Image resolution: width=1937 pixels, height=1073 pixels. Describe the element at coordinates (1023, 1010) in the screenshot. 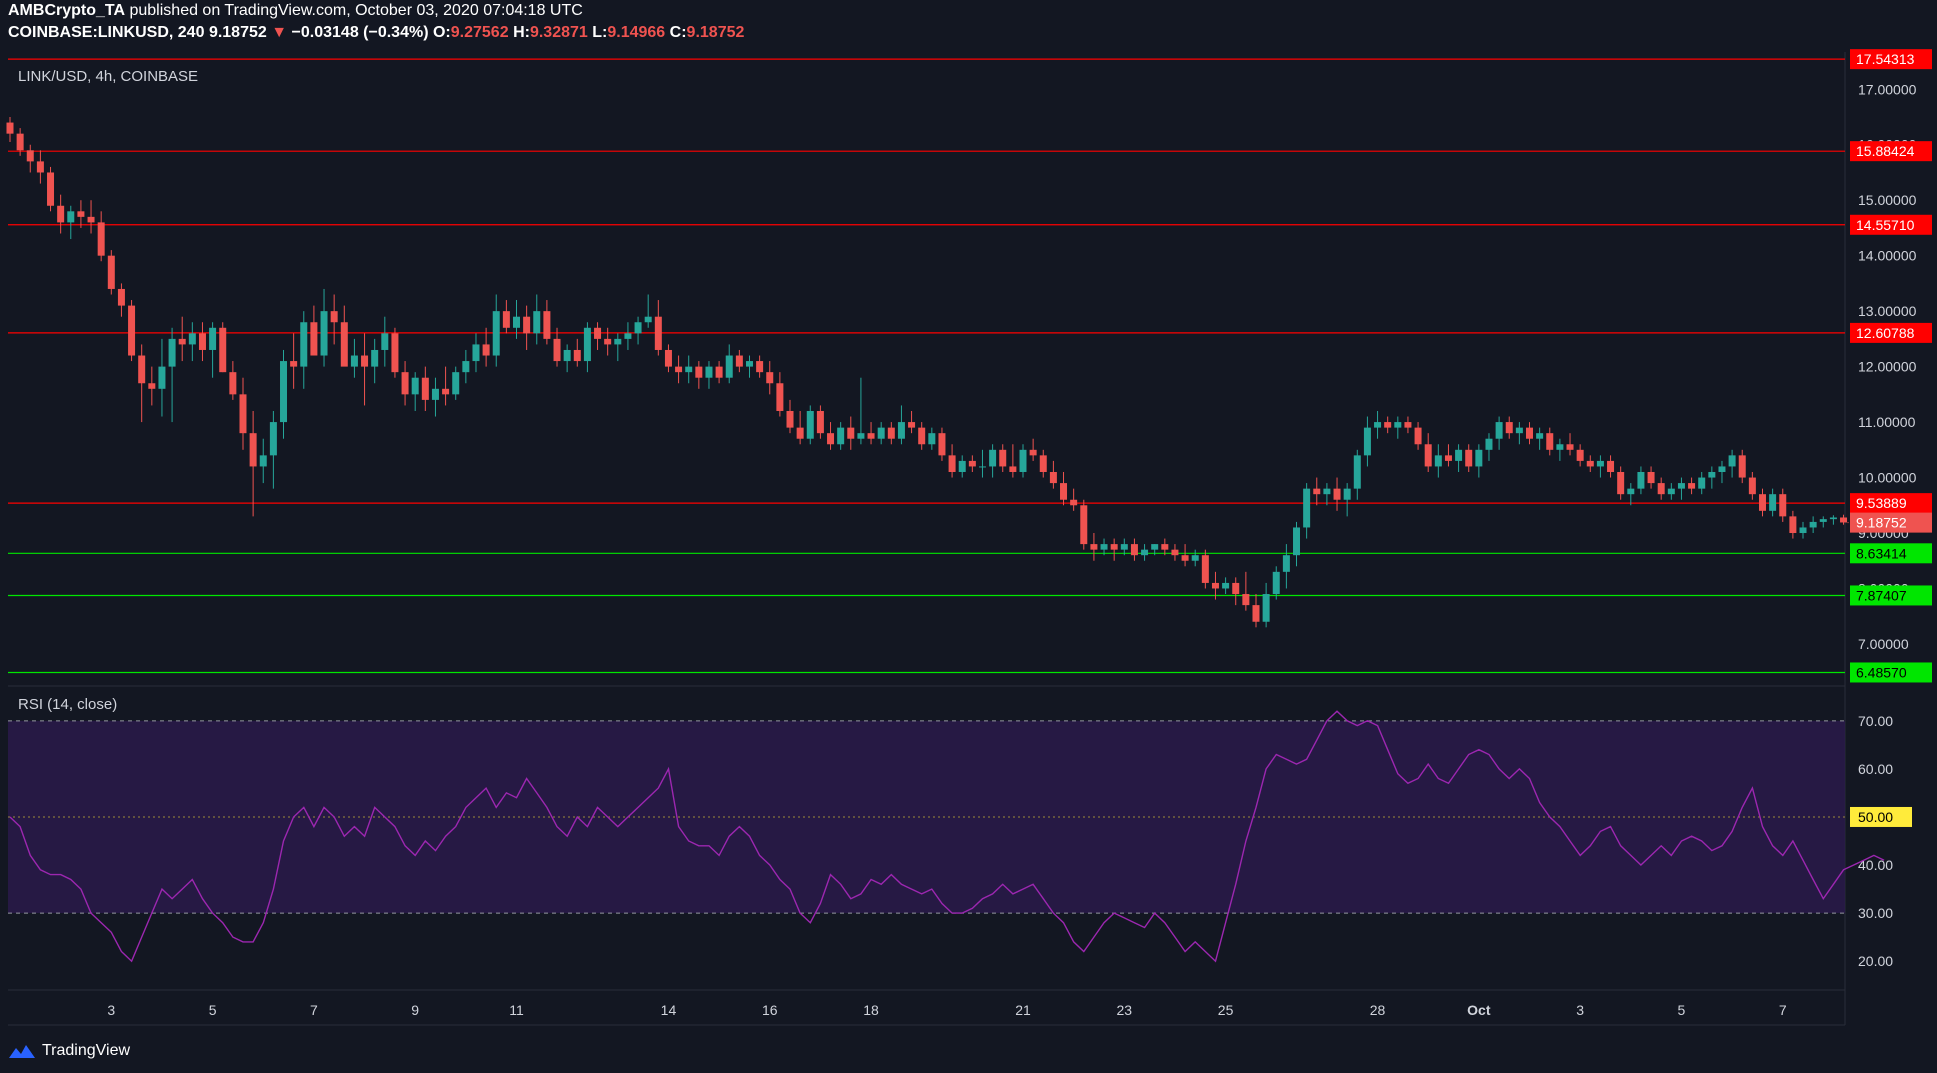

I see `time-tick-label: 21` at that location.